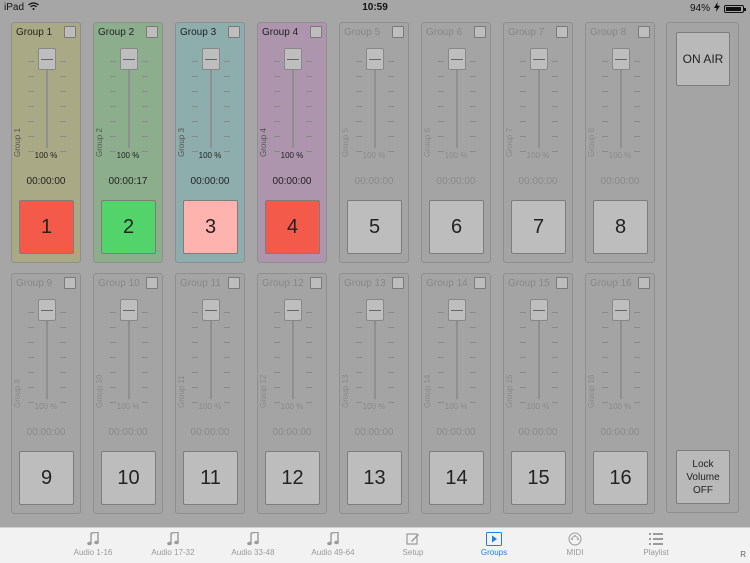 Image resolution: width=750 pixels, height=563 pixels. Describe the element at coordinates (292, 227) in the screenshot. I see `group-trigger-button: 4` at that location.